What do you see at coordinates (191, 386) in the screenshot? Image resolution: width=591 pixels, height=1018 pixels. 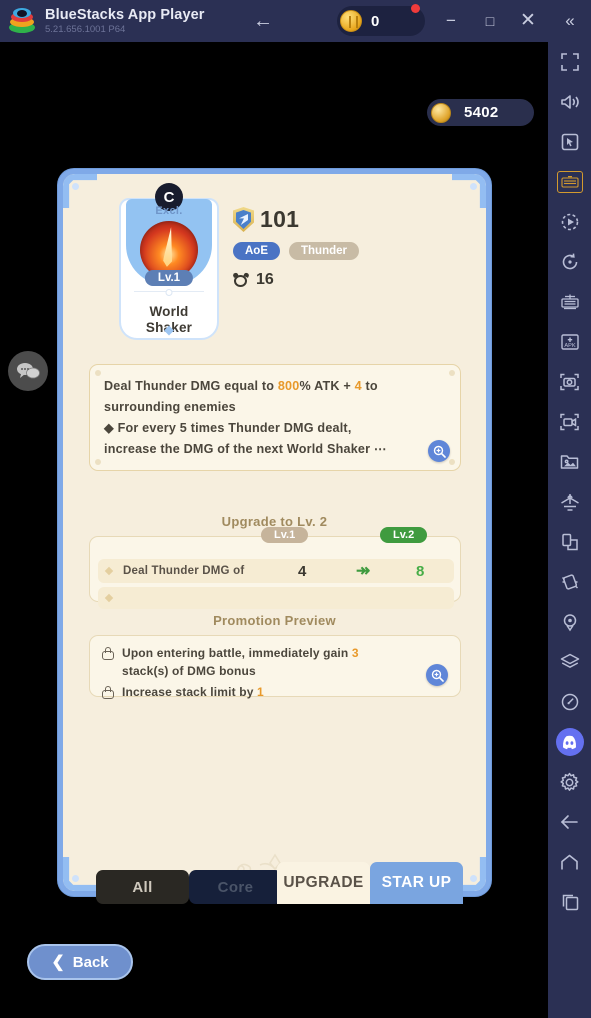 I see `desc-pre: Deal Thunder DMG equal to` at bounding box center [191, 386].